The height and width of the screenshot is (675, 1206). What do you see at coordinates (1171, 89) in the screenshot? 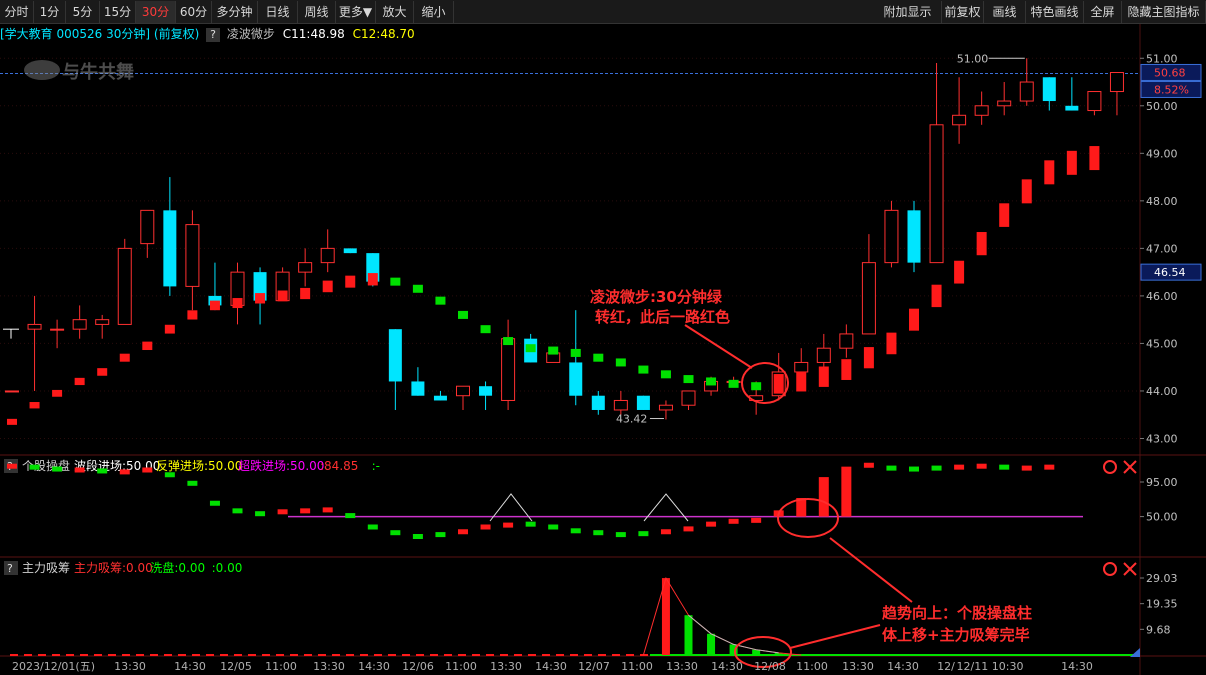
I see `pct-tag: 8.52%` at bounding box center [1171, 89].